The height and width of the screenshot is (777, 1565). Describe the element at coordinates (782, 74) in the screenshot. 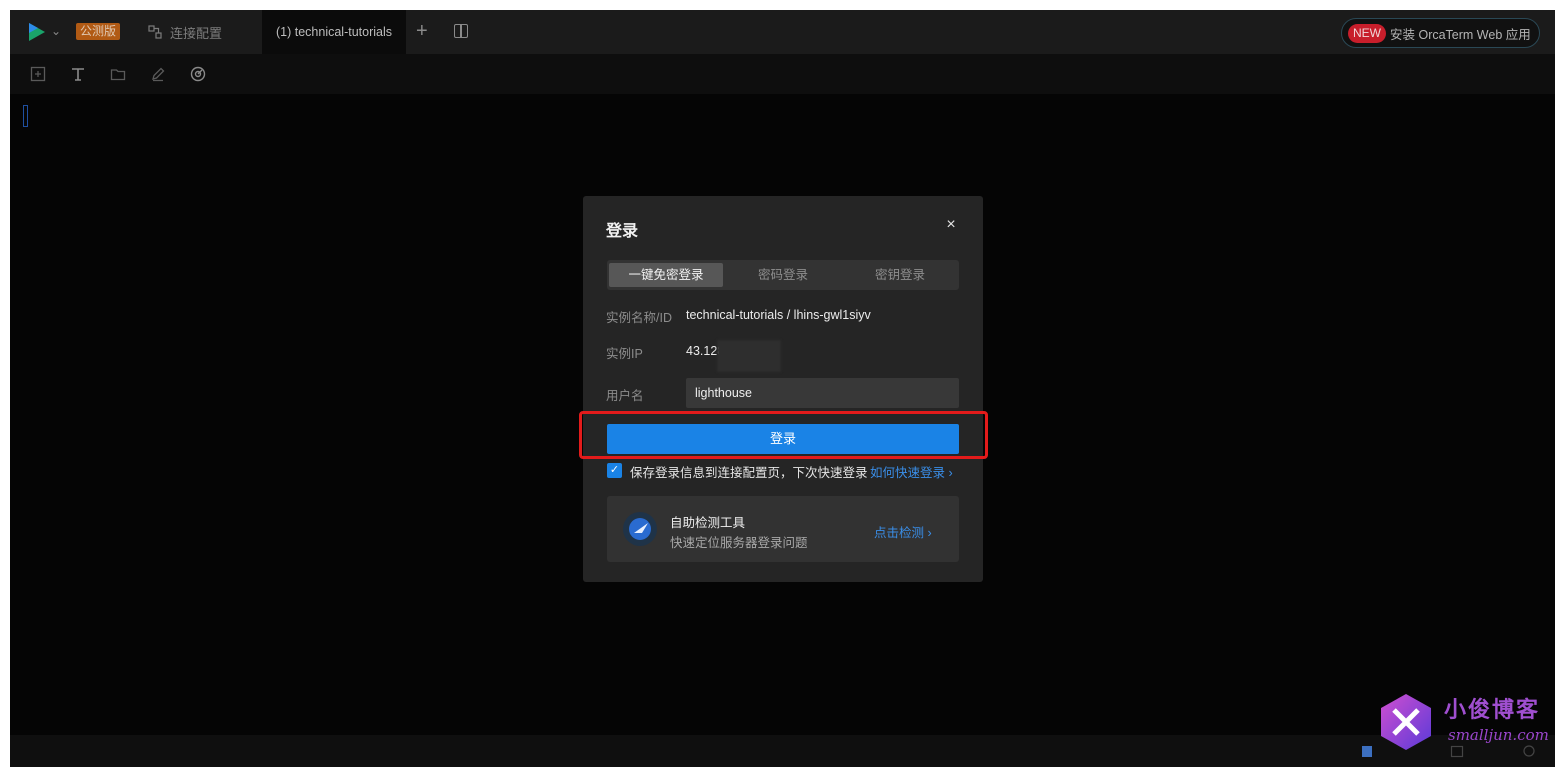

I see `toolbar` at that location.